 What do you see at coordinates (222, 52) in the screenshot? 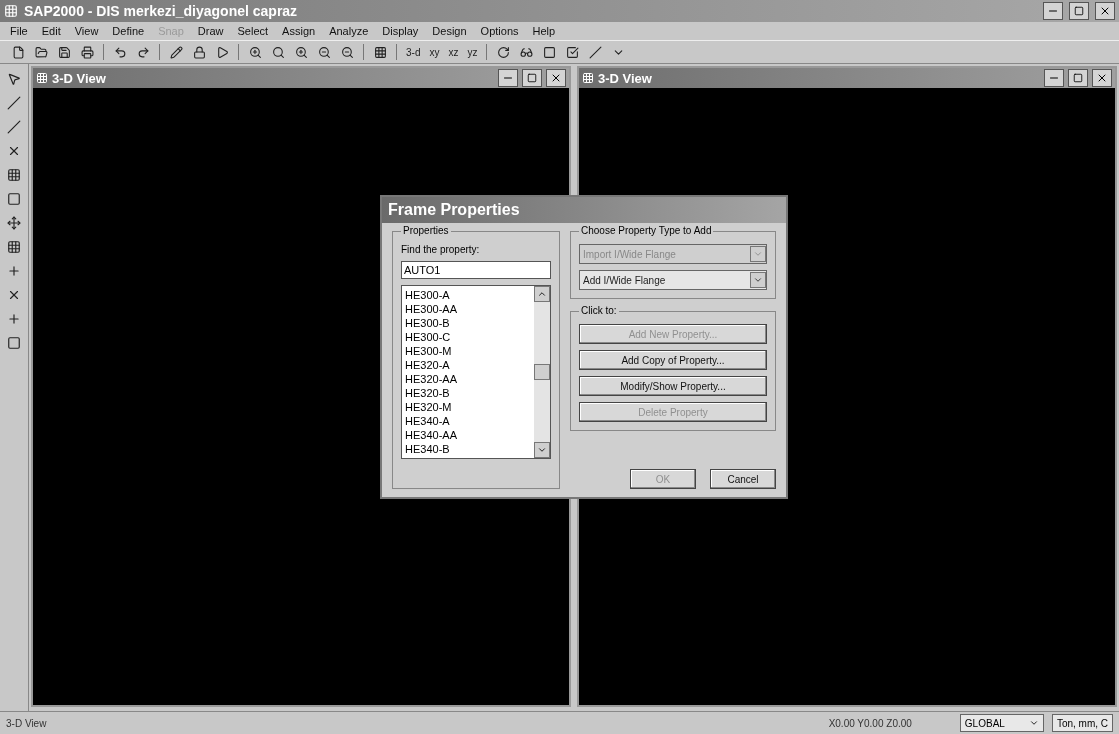
I see `play-icon` at bounding box center [222, 52].